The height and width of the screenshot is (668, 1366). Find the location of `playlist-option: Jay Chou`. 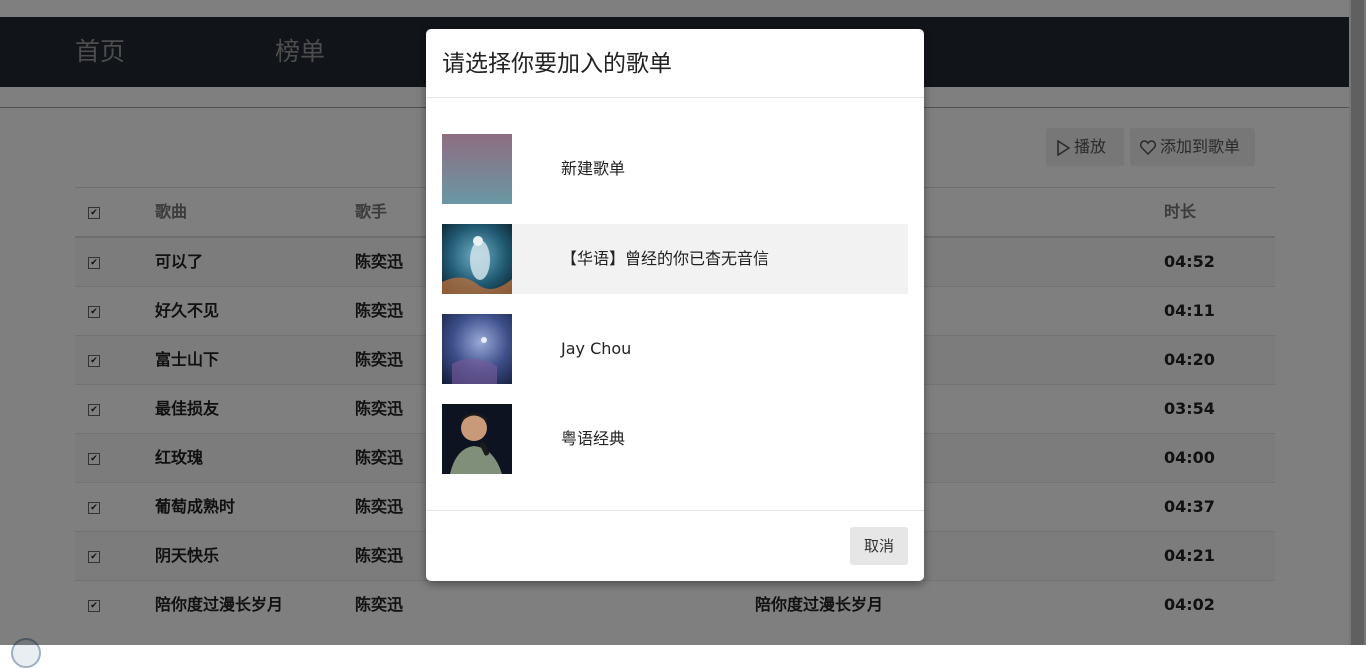

playlist-option: Jay Chou is located at coordinates (675, 349).